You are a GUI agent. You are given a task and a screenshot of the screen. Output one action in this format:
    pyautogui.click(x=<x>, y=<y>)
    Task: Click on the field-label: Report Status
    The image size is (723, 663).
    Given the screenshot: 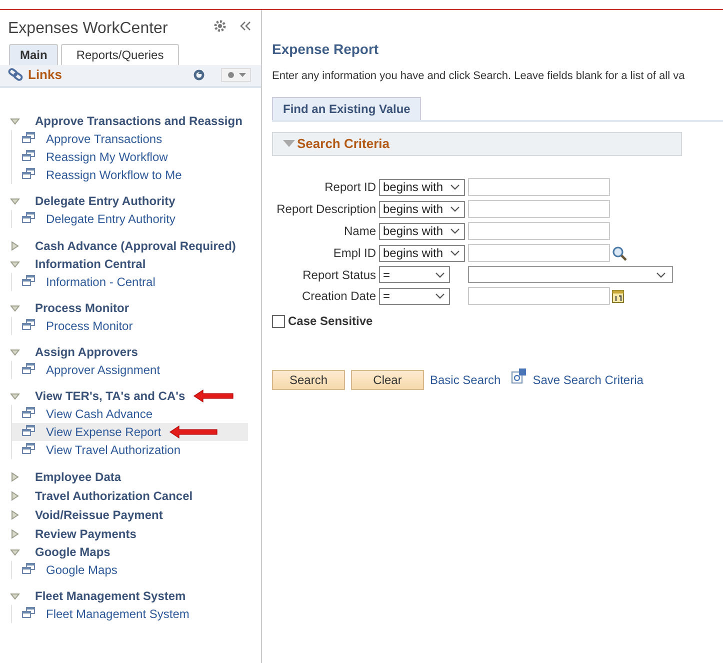 What is the action you would take?
    pyautogui.click(x=339, y=275)
    